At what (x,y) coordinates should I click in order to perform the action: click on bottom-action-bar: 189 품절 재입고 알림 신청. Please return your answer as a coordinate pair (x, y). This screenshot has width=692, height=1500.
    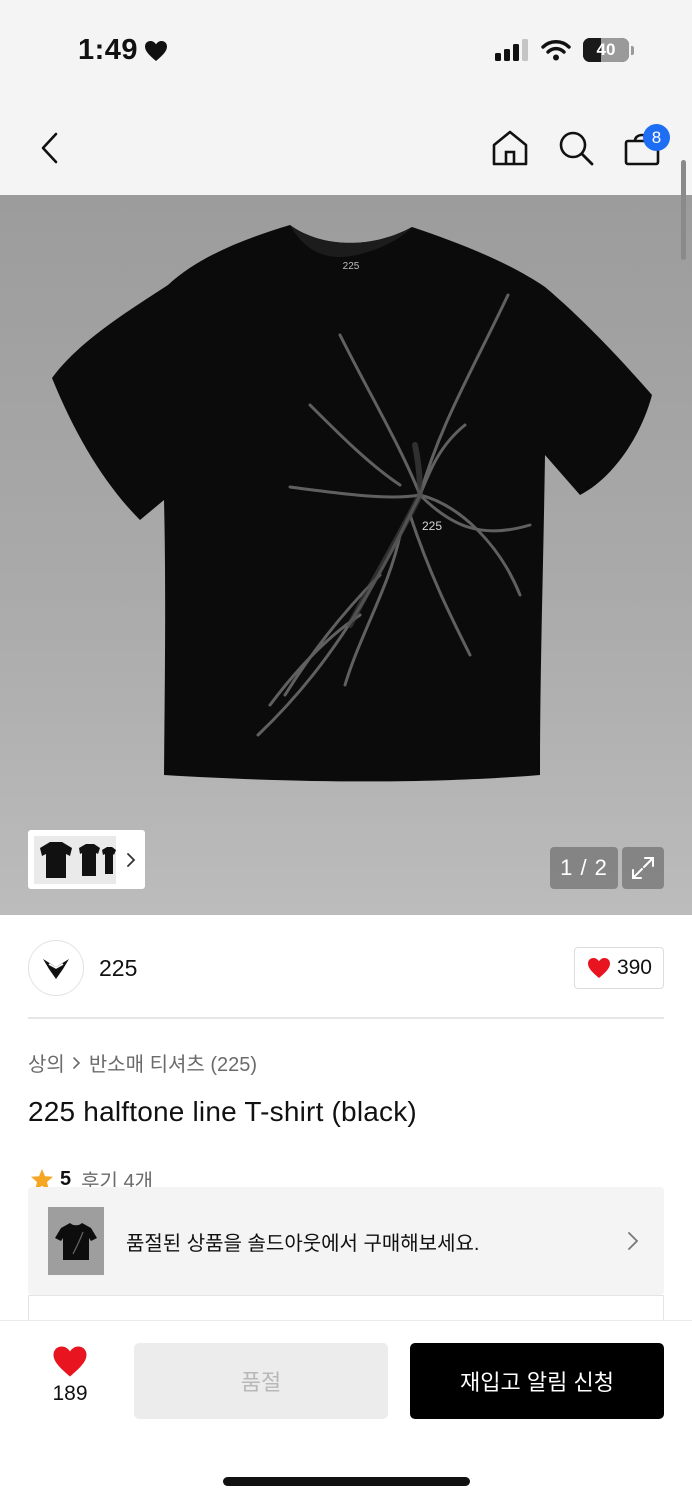
    Looking at the image, I should click on (346, 1410).